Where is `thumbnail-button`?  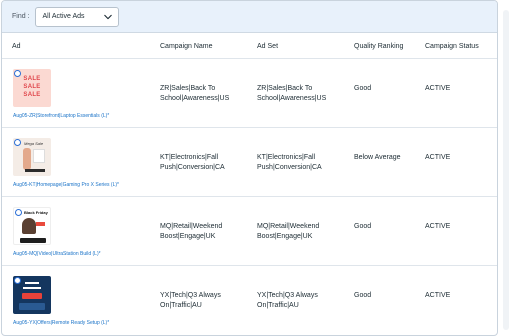
thumbnail-button is located at coordinates (32, 296).